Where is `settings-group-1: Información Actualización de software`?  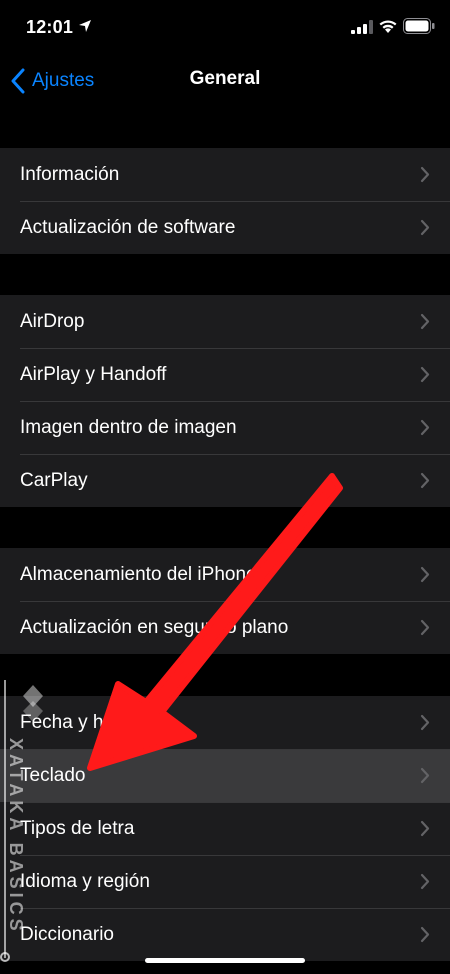 settings-group-1: Información Actualización de software is located at coordinates (225, 201).